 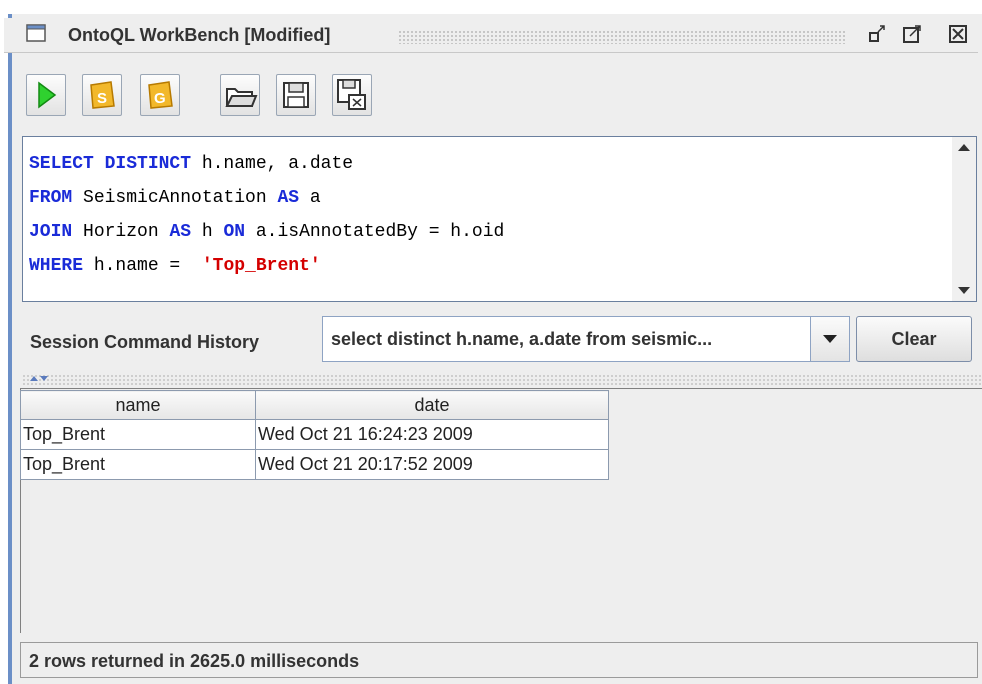 I want to click on query-line: FROM SeismicAnnotation AS a, so click(x=266, y=198).